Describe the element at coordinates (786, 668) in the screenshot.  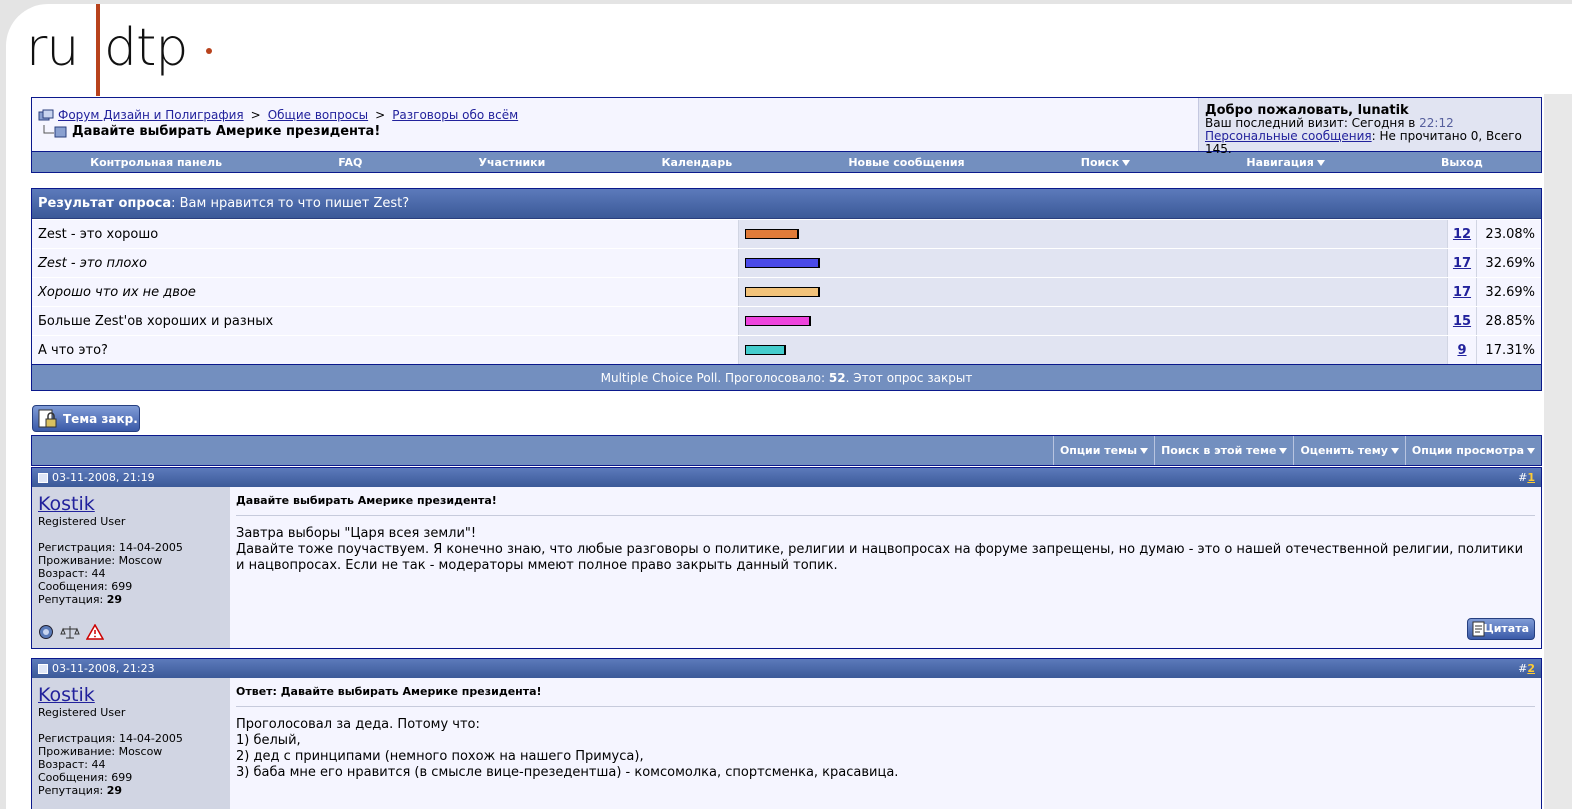
I see `post-header: 03-11-2008, 21:23 #2` at that location.